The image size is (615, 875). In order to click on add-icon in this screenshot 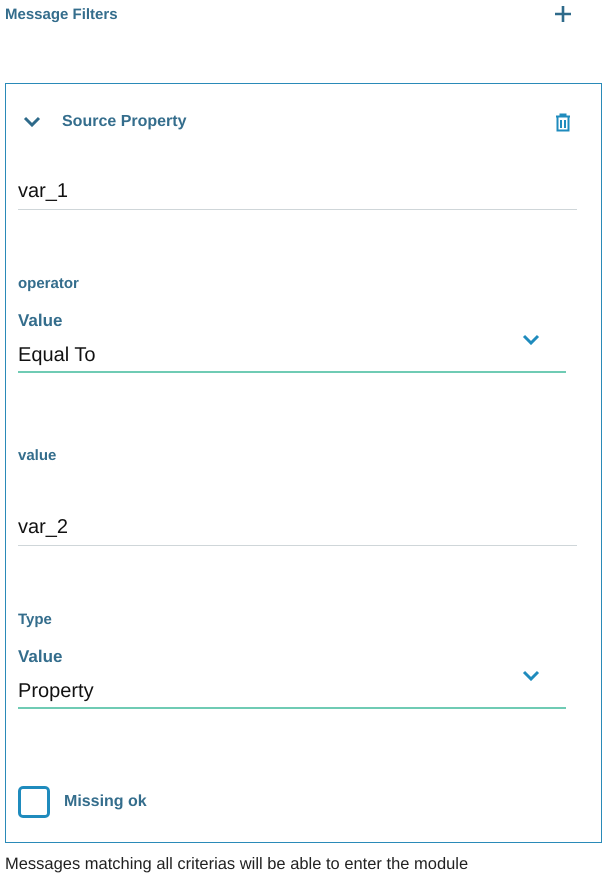, I will do `click(563, 14)`.